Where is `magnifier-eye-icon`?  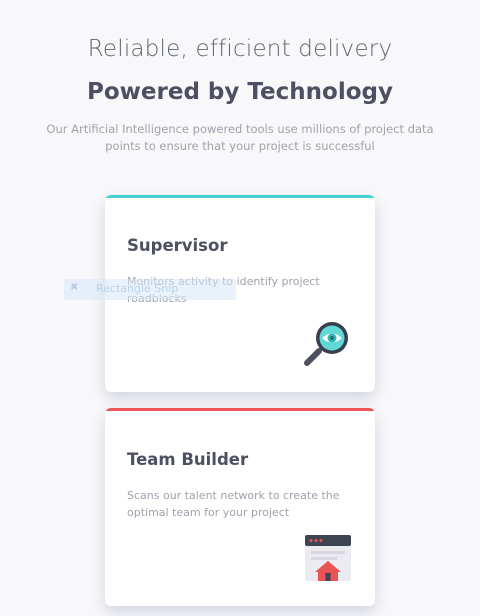 magnifier-eye-icon is located at coordinates (326, 344).